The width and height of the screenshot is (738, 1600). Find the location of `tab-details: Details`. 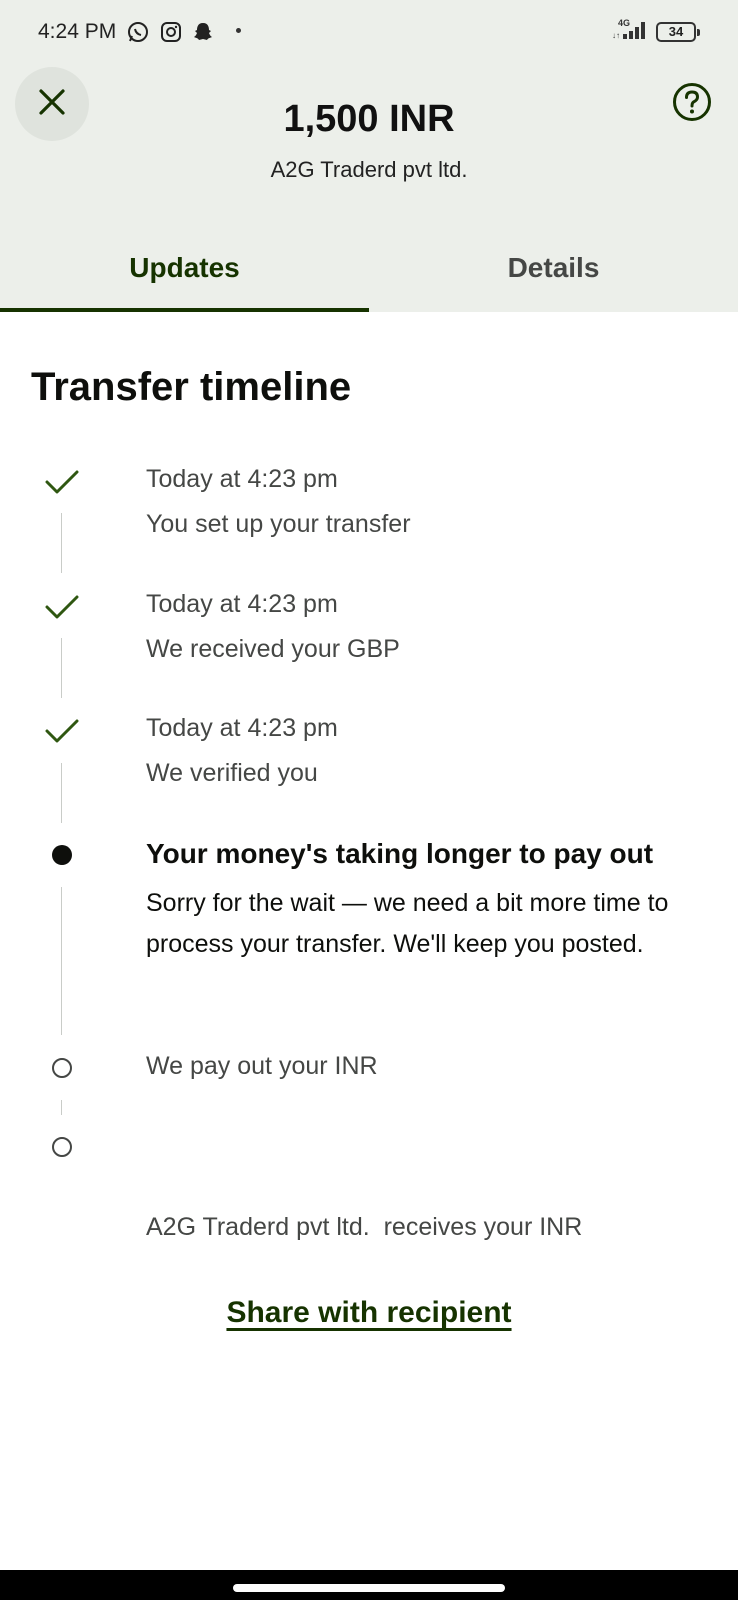

tab-details: Details is located at coordinates (553, 271).